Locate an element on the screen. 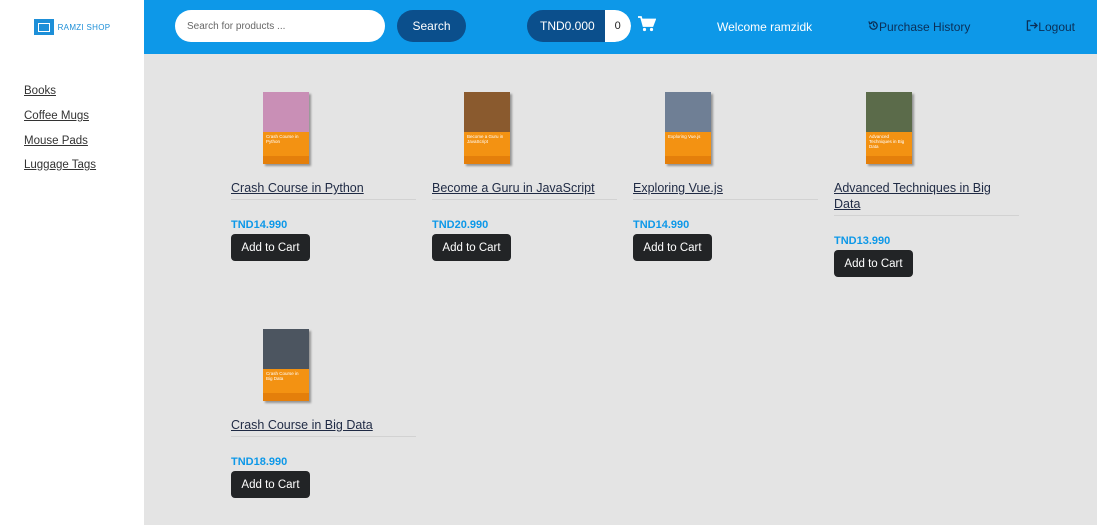 Image resolution: width=1097 pixels, height=525 pixels. cart-count-badge: 0 is located at coordinates (617, 26).